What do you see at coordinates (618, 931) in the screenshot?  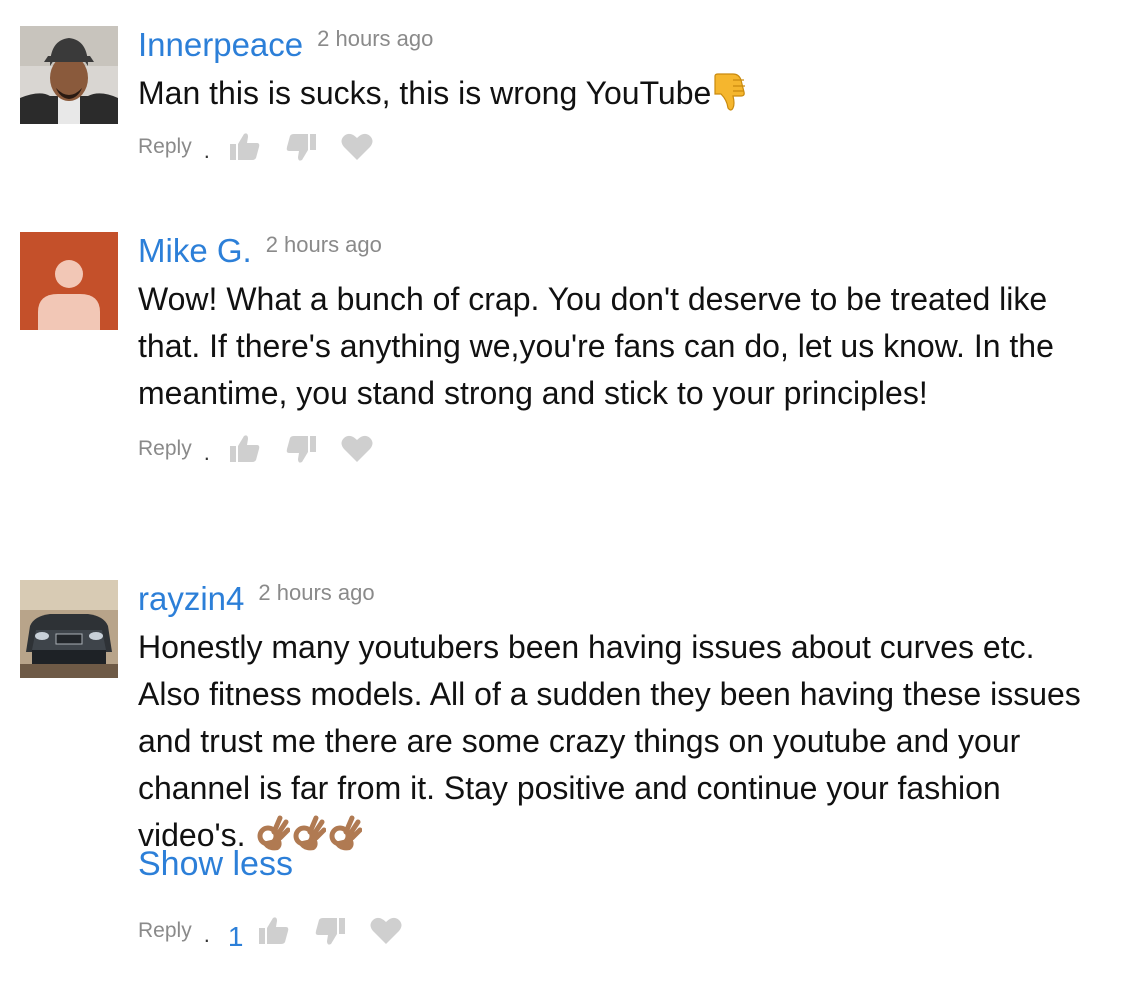 I see `comment-actions: Reply . 1` at bounding box center [618, 931].